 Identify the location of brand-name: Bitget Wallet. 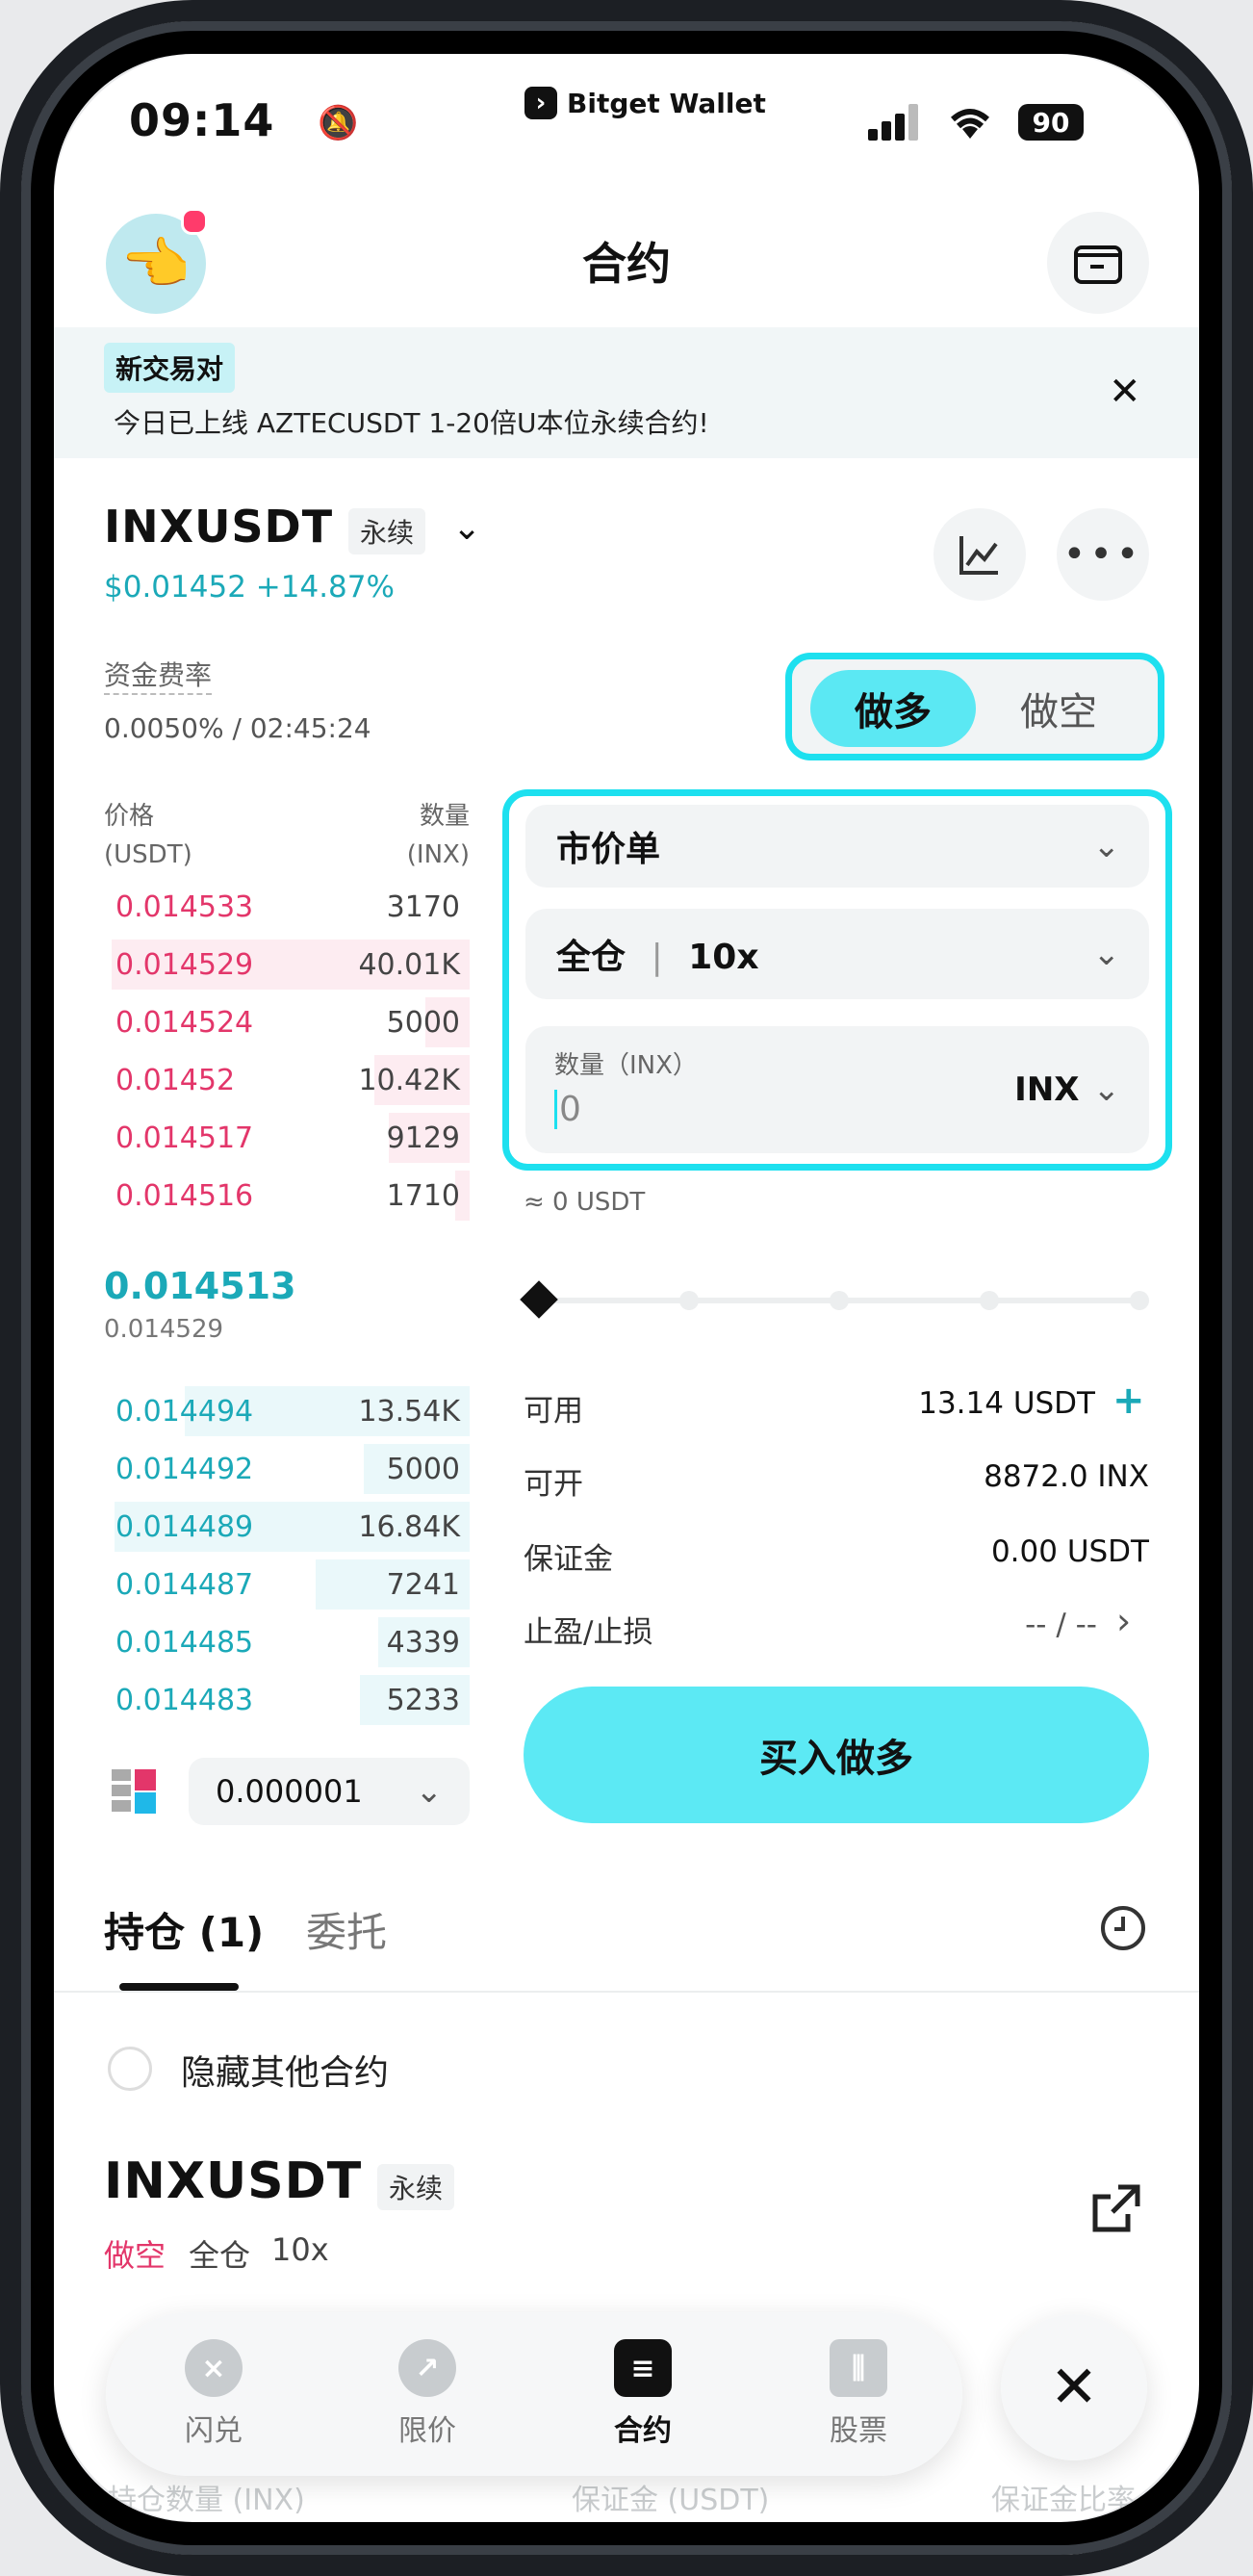
(666, 103).